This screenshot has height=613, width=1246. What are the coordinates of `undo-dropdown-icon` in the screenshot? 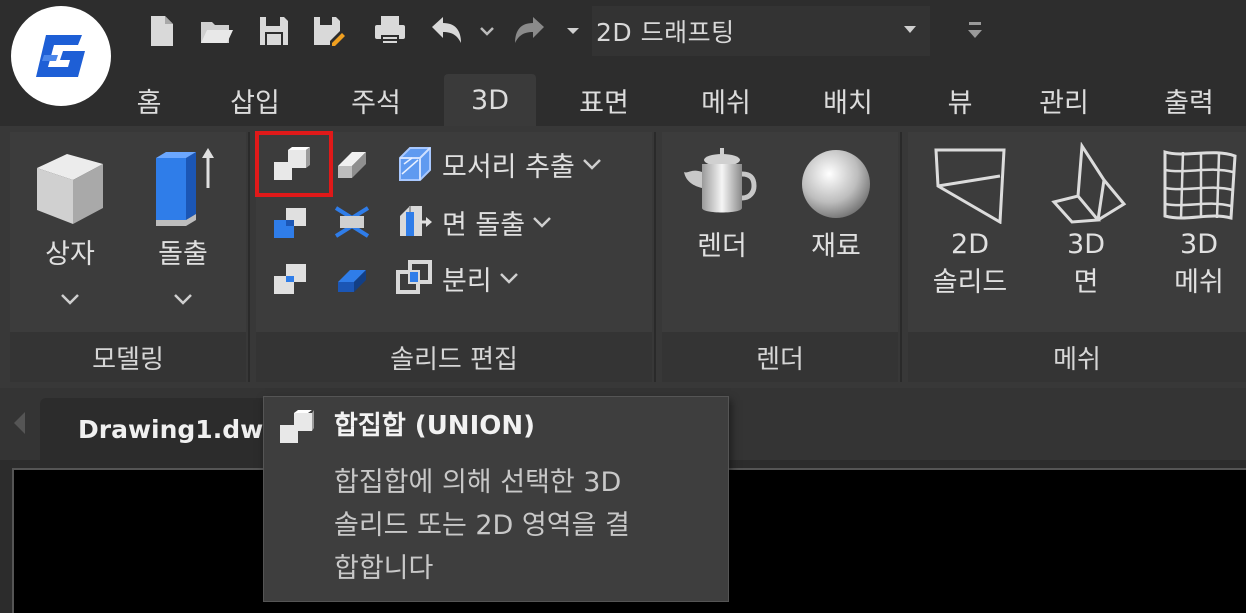 It's located at (487, 31).